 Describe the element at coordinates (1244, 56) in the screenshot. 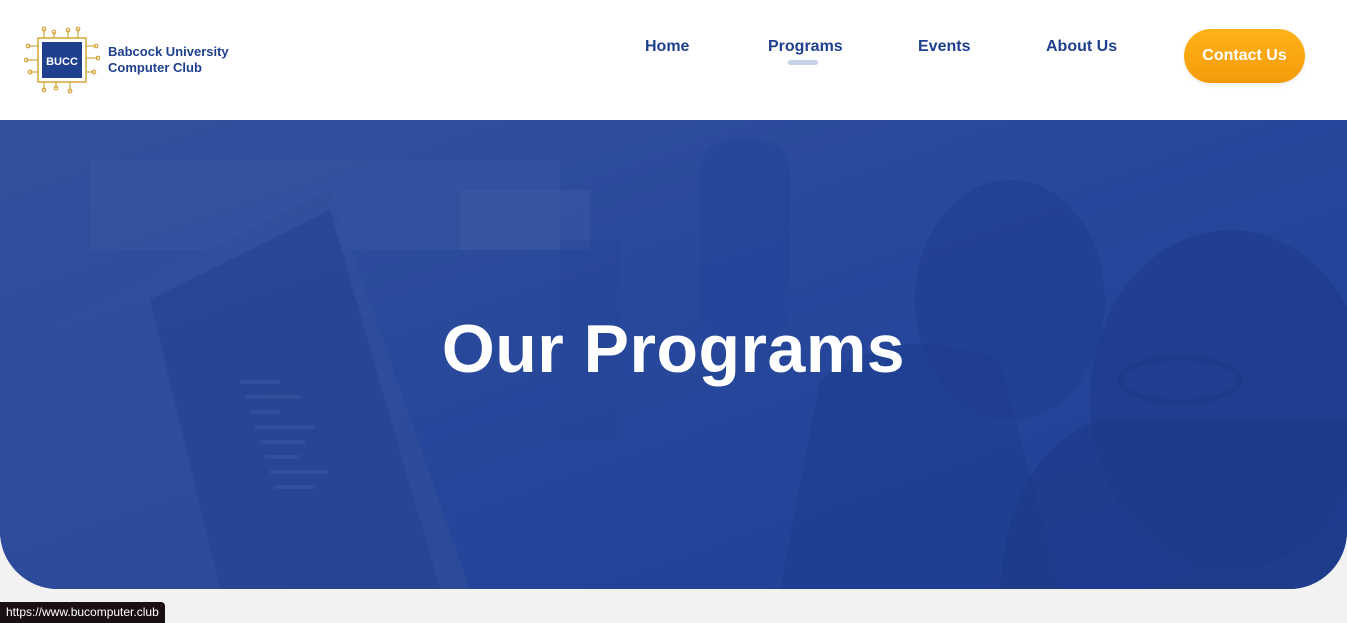

I see `contact-us-button: Contact Us` at that location.